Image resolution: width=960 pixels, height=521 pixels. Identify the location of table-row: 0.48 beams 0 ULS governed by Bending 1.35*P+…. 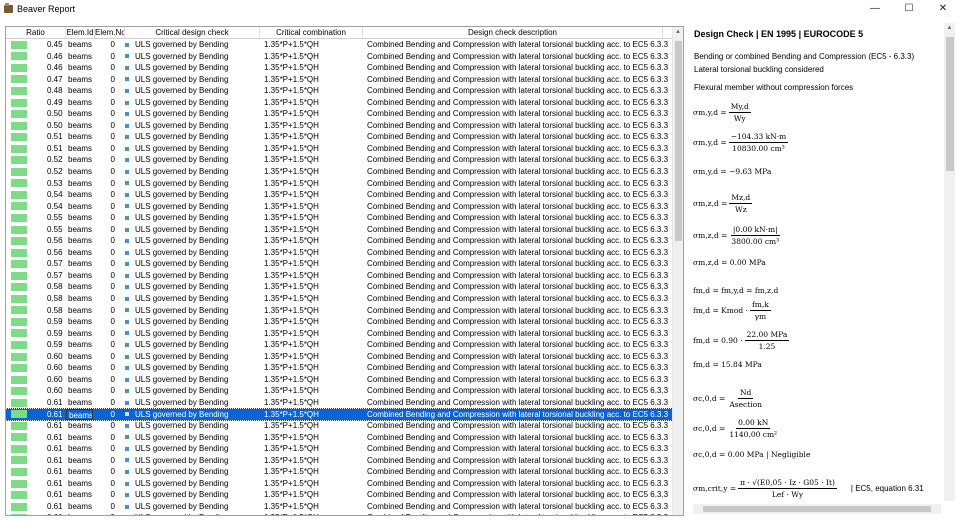
(339, 91).